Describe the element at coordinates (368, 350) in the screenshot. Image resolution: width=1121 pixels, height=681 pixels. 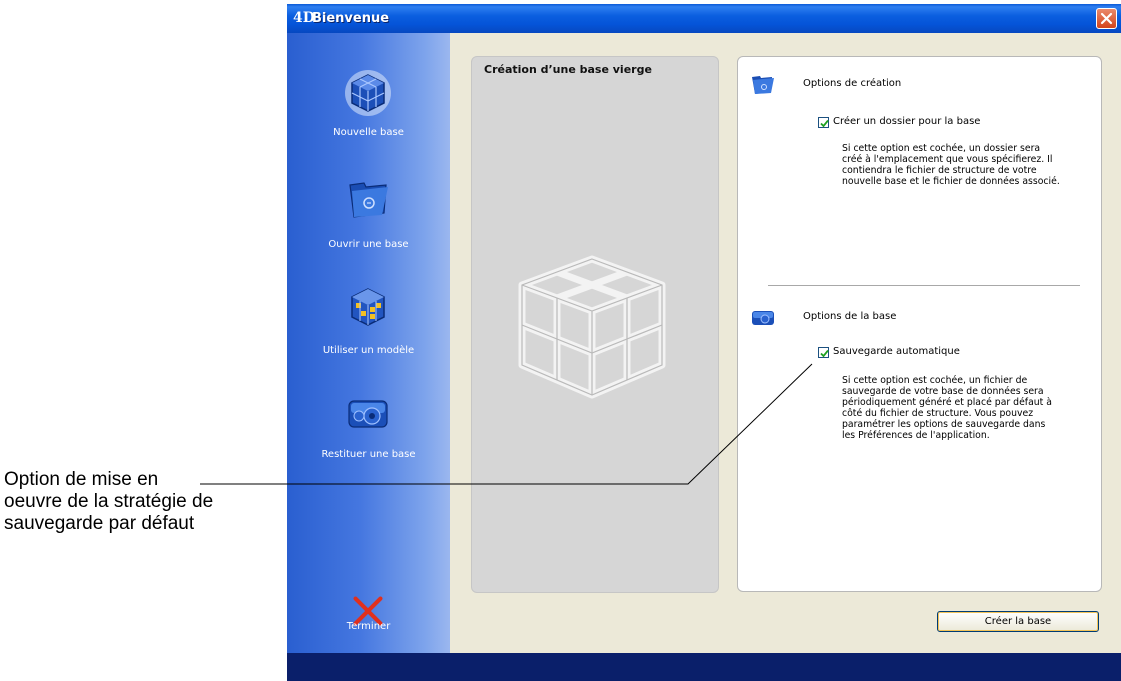
I see `sidebar-item-label: Utiliser un modèle` at that location.